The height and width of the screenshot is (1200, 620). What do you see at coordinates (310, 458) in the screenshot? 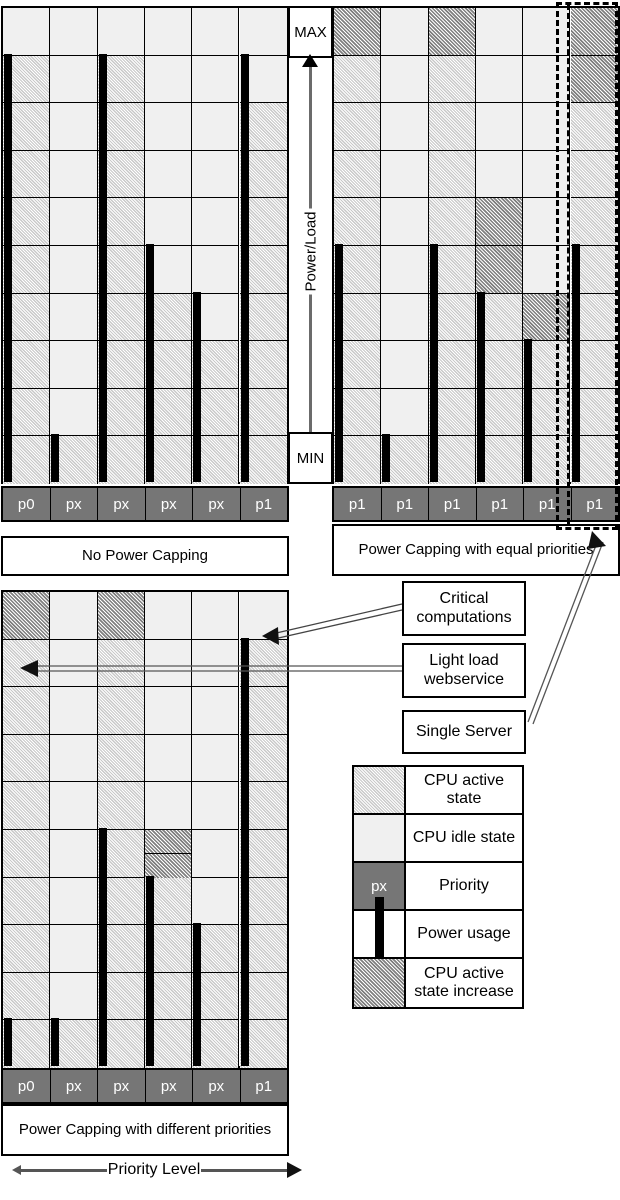
I see `axis-min-label: MIN` at bounding box center [310, 458].